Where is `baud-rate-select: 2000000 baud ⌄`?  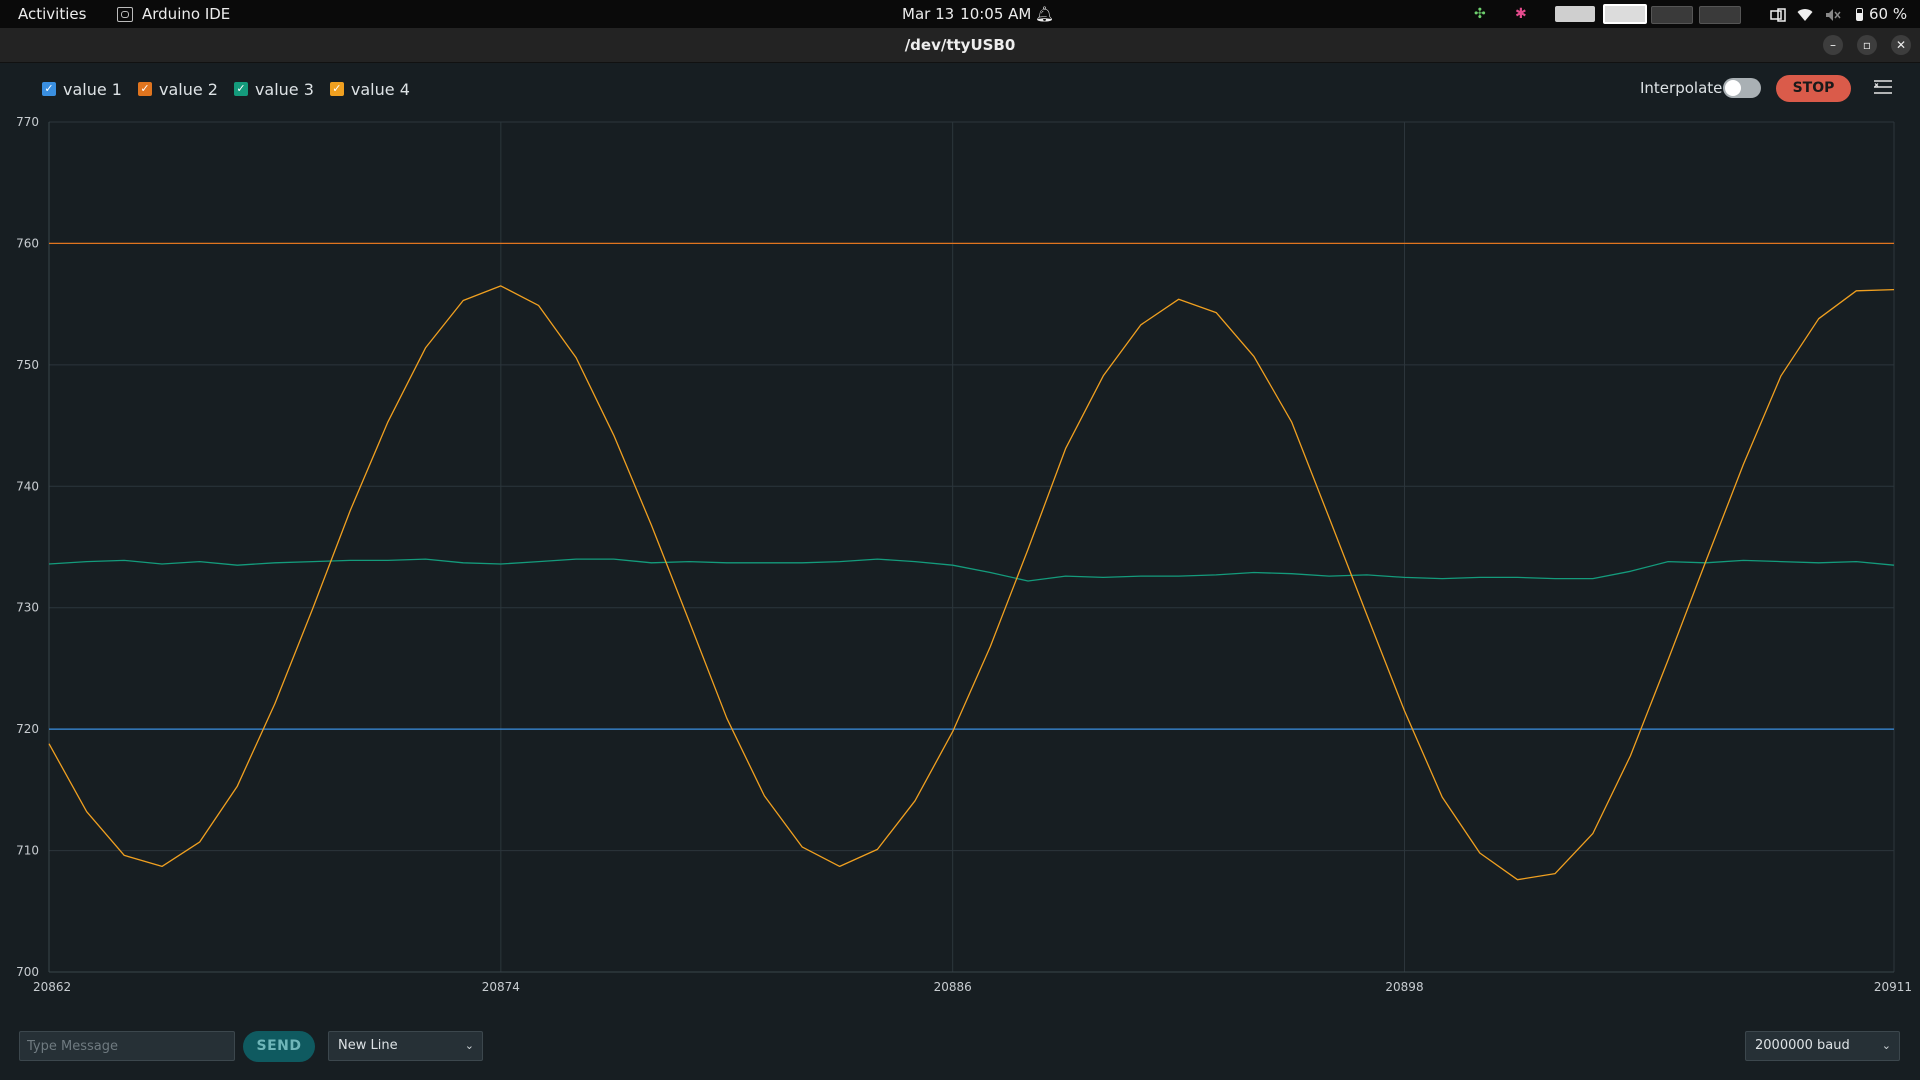 baud-rate-select: 2000000 baud ⌄ is located at coordinates (1822, 1046).